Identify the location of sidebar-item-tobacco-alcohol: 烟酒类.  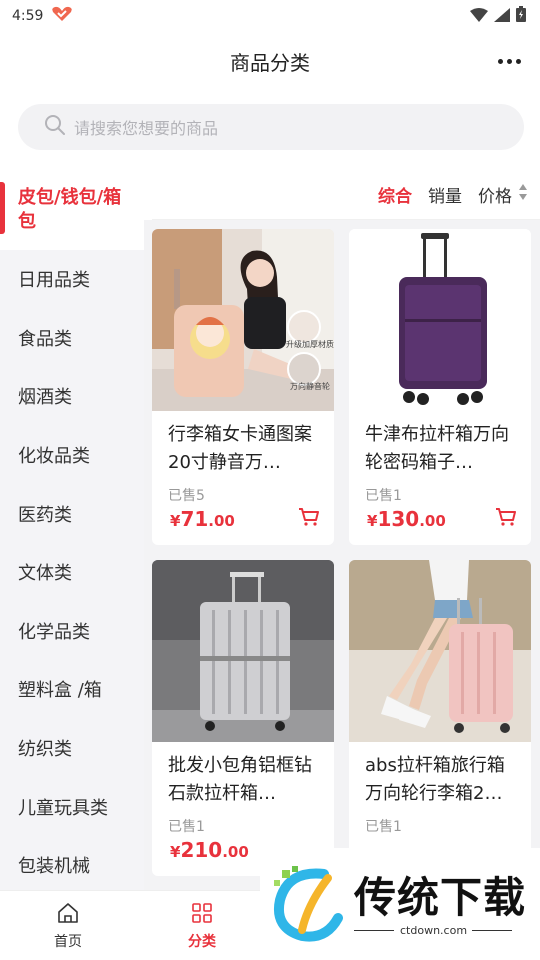
(72, 396).